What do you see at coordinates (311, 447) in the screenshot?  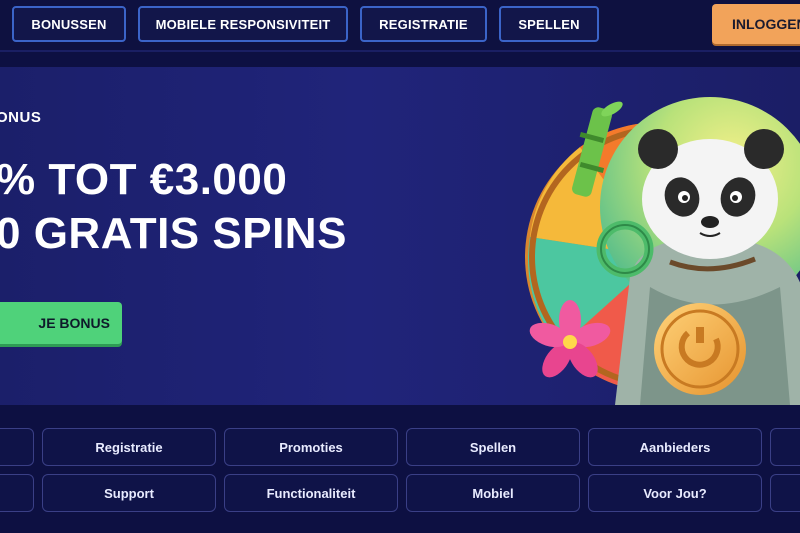 I see `menu-promoties-button: Promoties` at bounding box center [311, 447].